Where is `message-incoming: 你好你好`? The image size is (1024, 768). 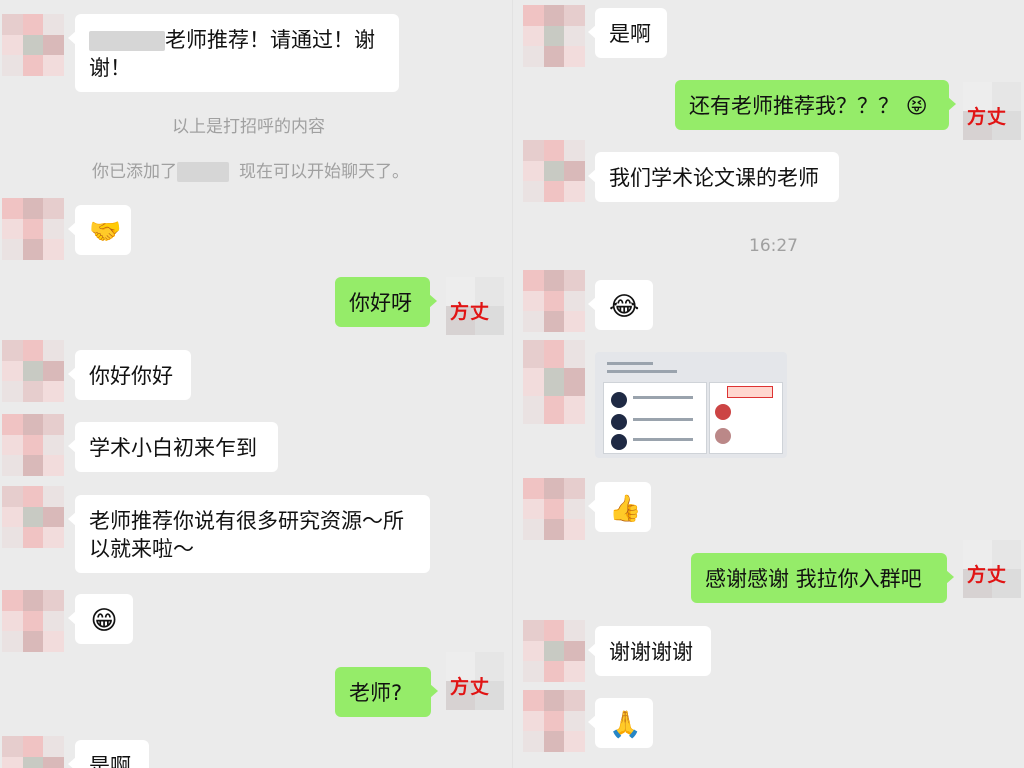
message-incoming: 你好你好 is located at coordinates (129, 375).